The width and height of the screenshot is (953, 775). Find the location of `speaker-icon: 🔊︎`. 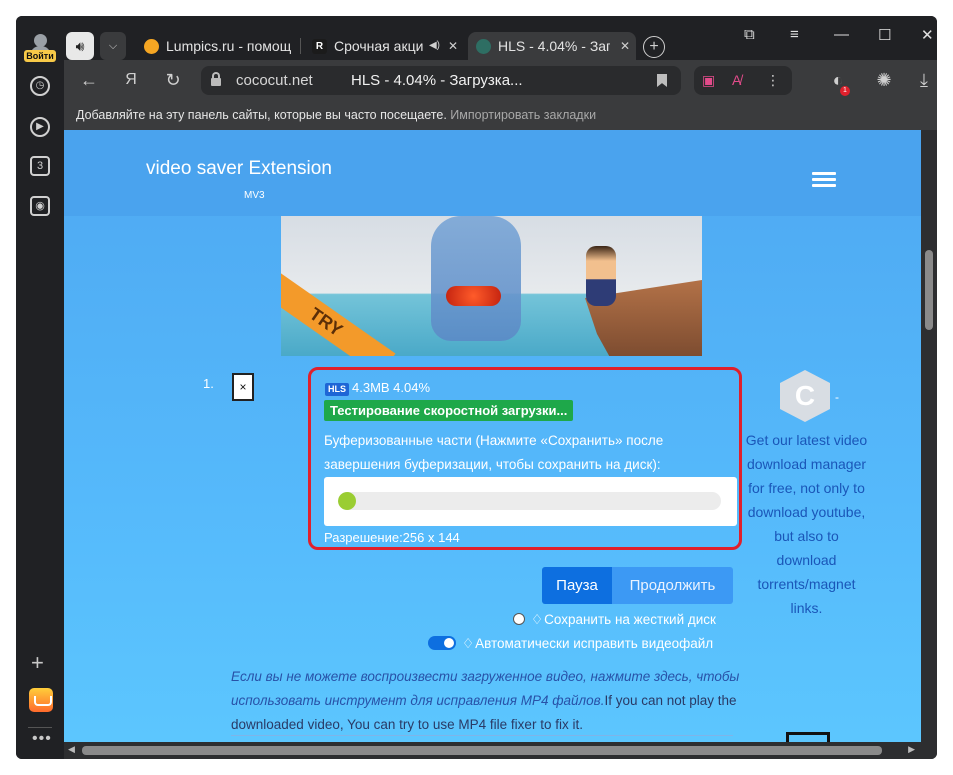

speaker-icon: 🔊︎ is located at coordinates (80, 46).